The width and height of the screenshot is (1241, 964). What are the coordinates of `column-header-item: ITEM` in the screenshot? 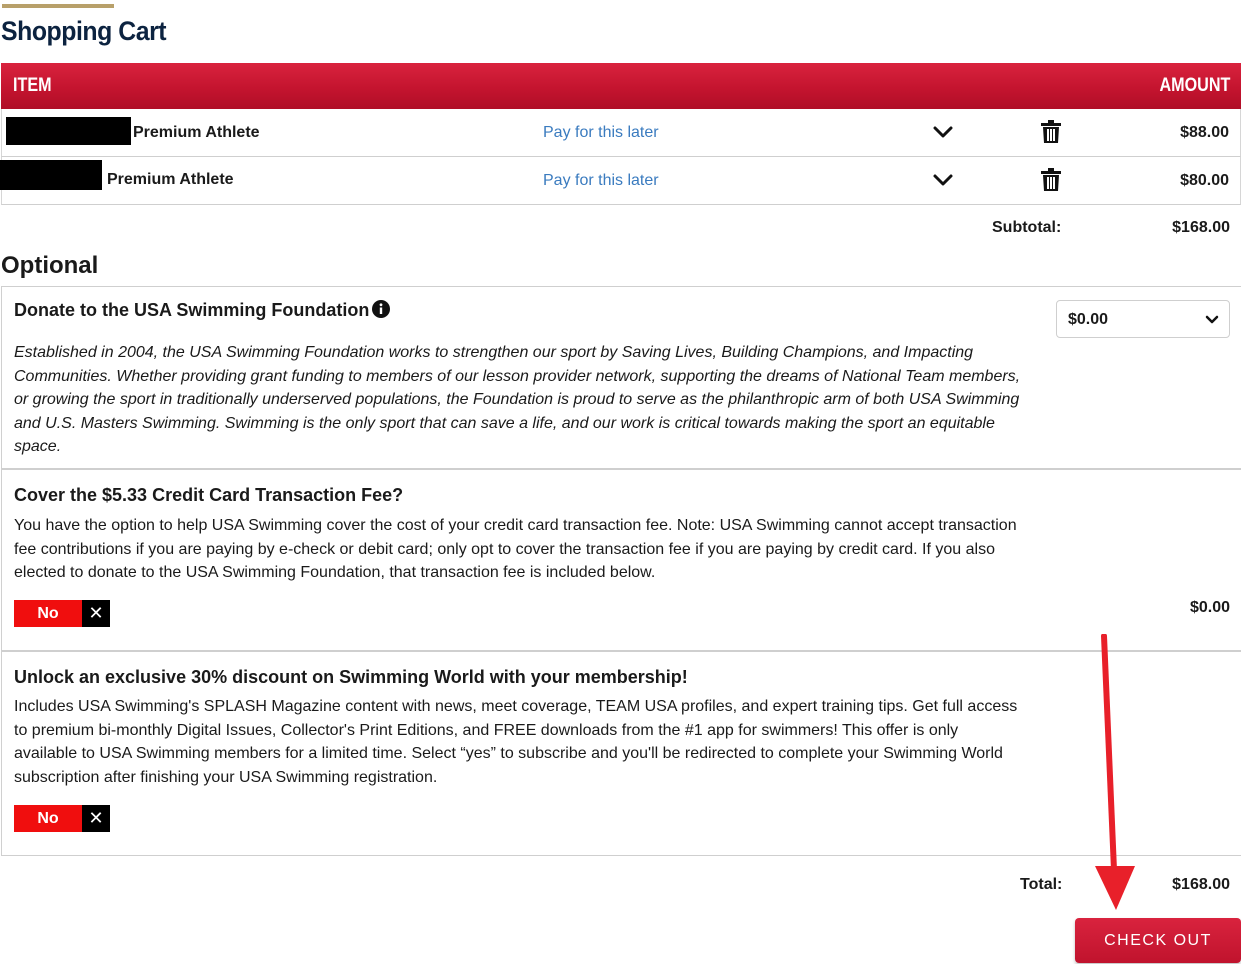 It's located at (32, 85).